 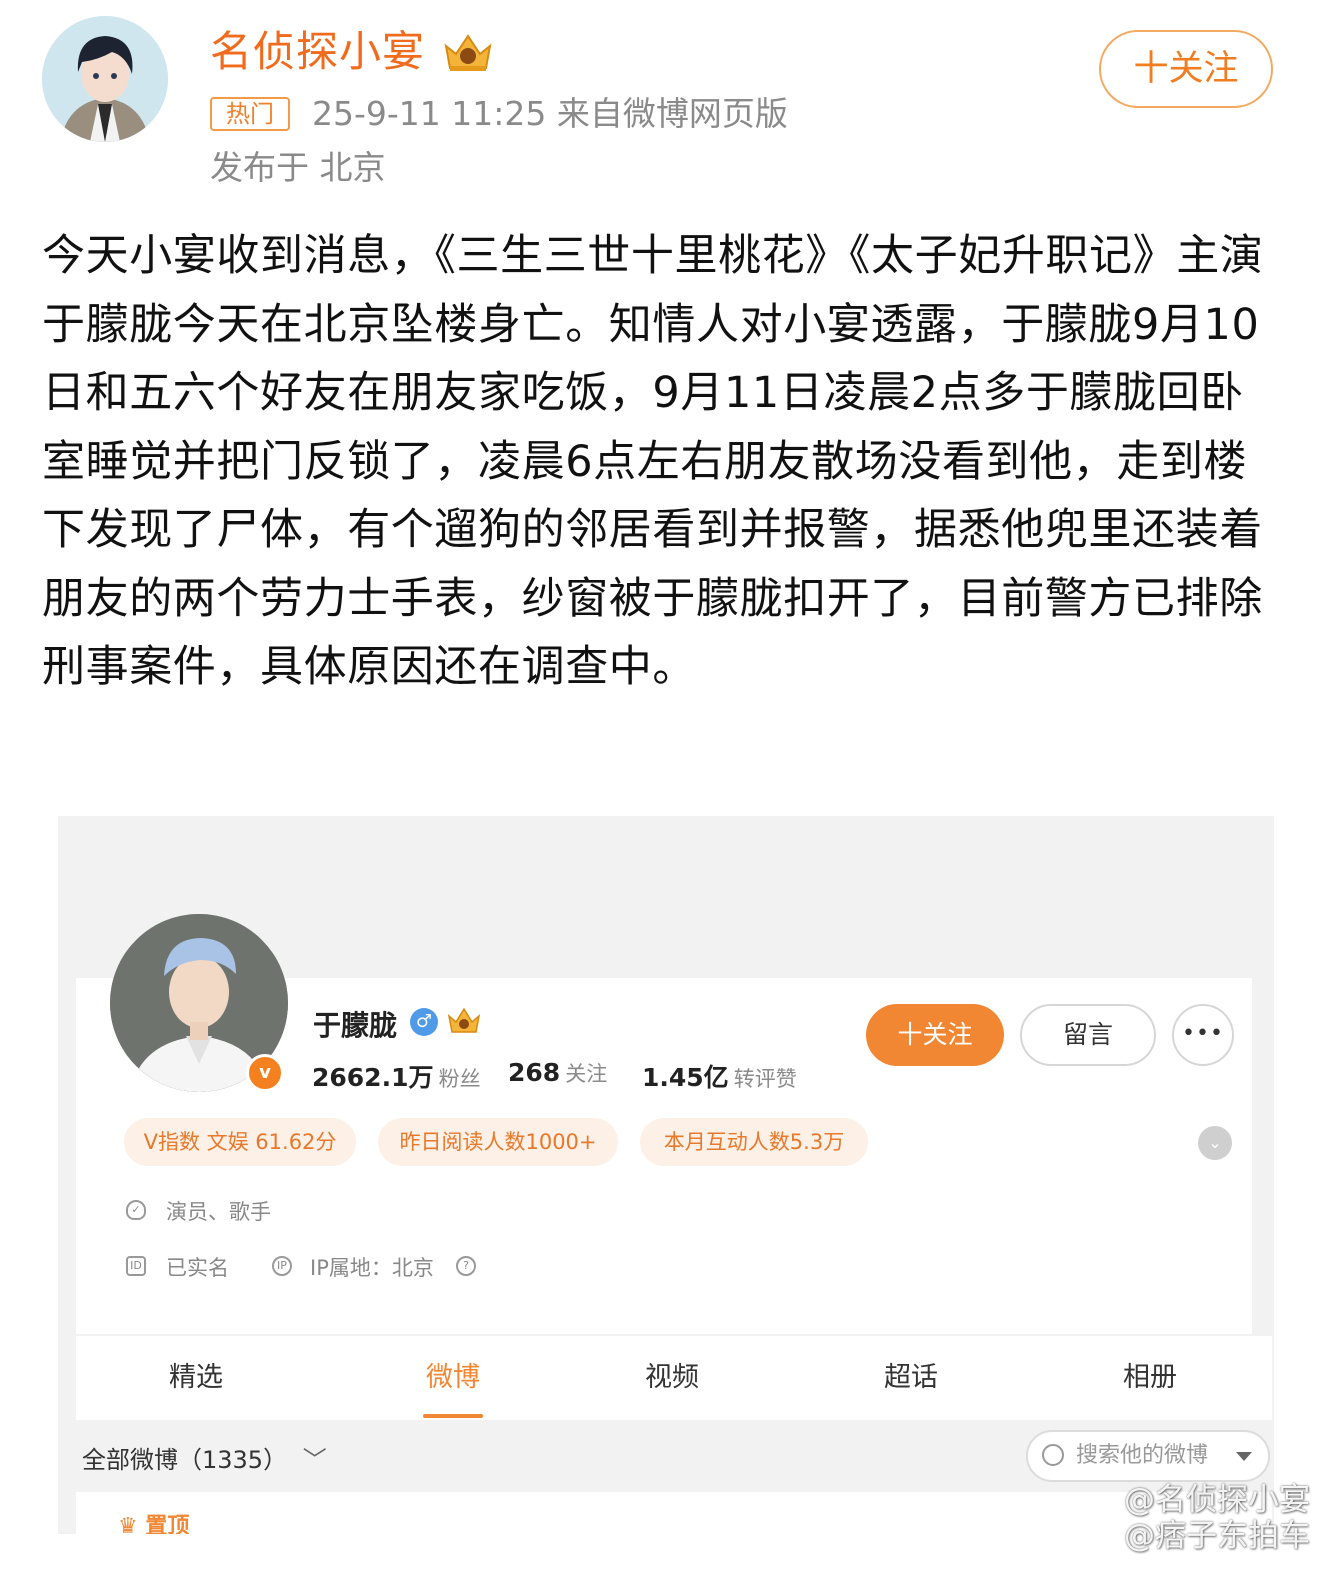 What do you see at coordinates (167, 1524) in the screenshot?
I see `pinned-text: 置顶` at bounding box center [167, 1524].